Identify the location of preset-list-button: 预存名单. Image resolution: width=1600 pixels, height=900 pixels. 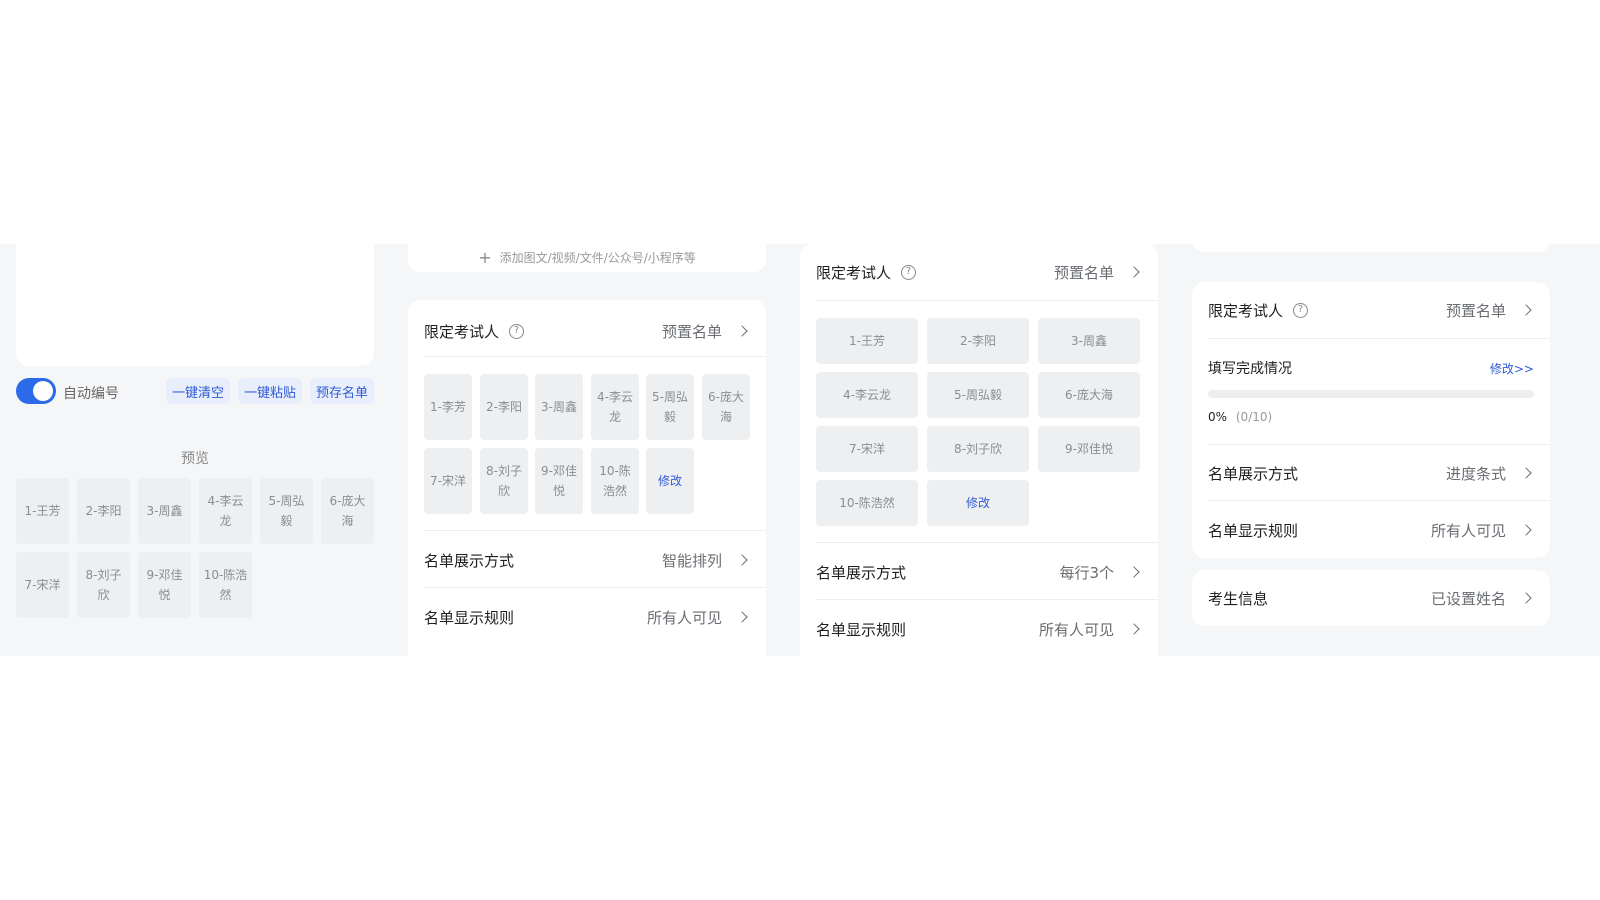
(342, 391).